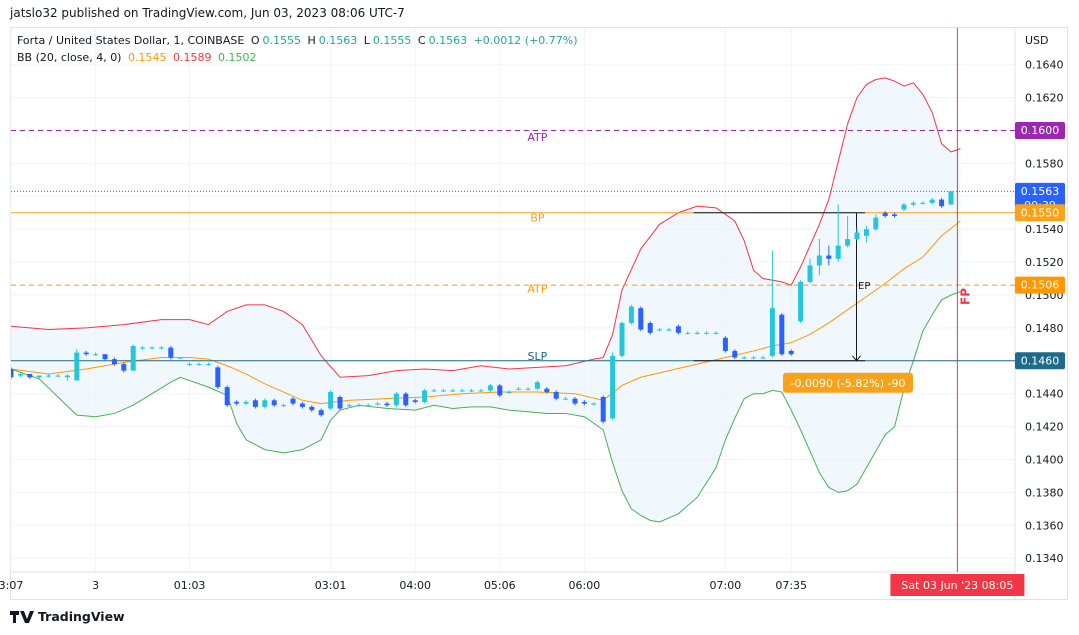 This screenshot has width=1079, height=635. I want to click on open-key: O, so click(255, 40).